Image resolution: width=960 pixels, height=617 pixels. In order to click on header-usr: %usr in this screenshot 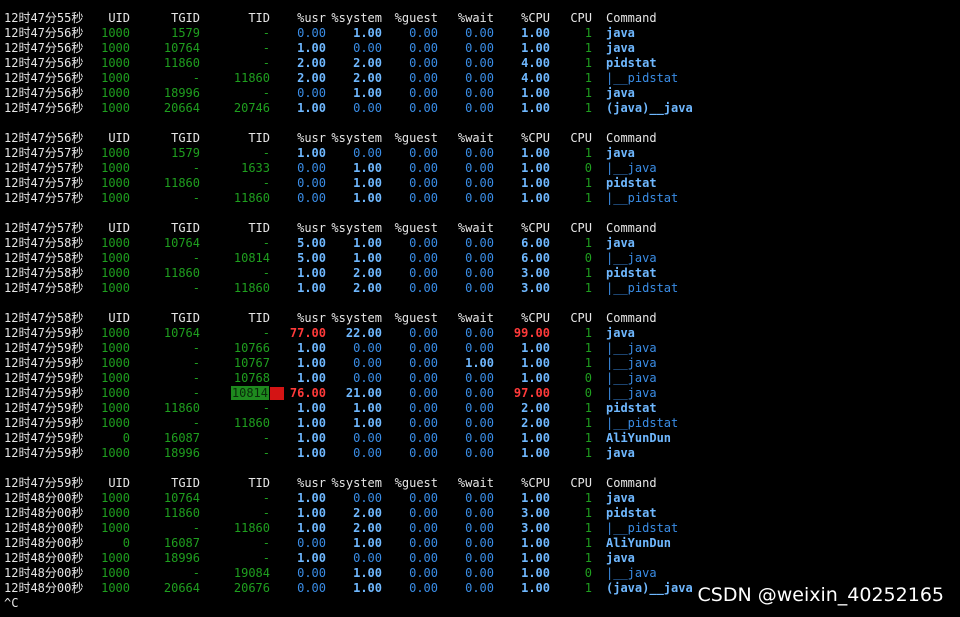, I will do `click(311, 483)`.